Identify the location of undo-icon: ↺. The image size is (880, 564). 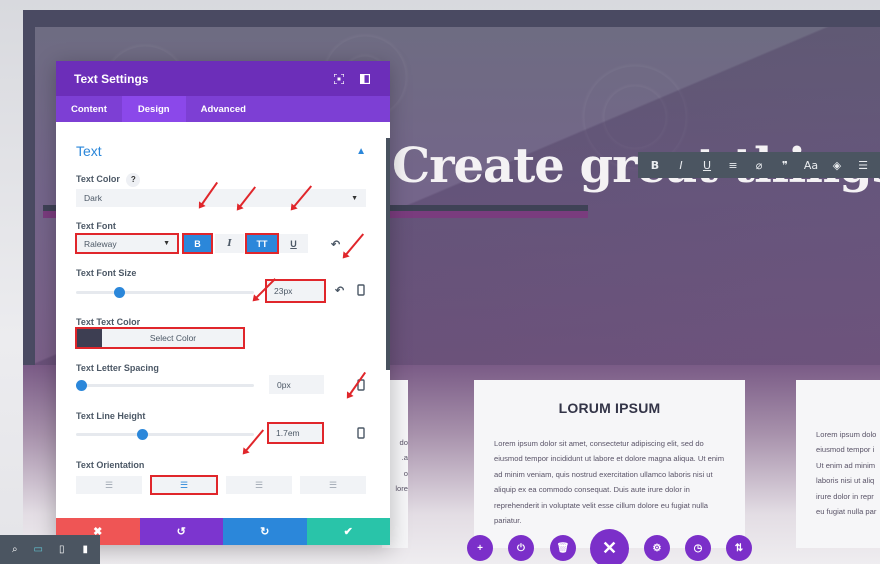
(181, 532).